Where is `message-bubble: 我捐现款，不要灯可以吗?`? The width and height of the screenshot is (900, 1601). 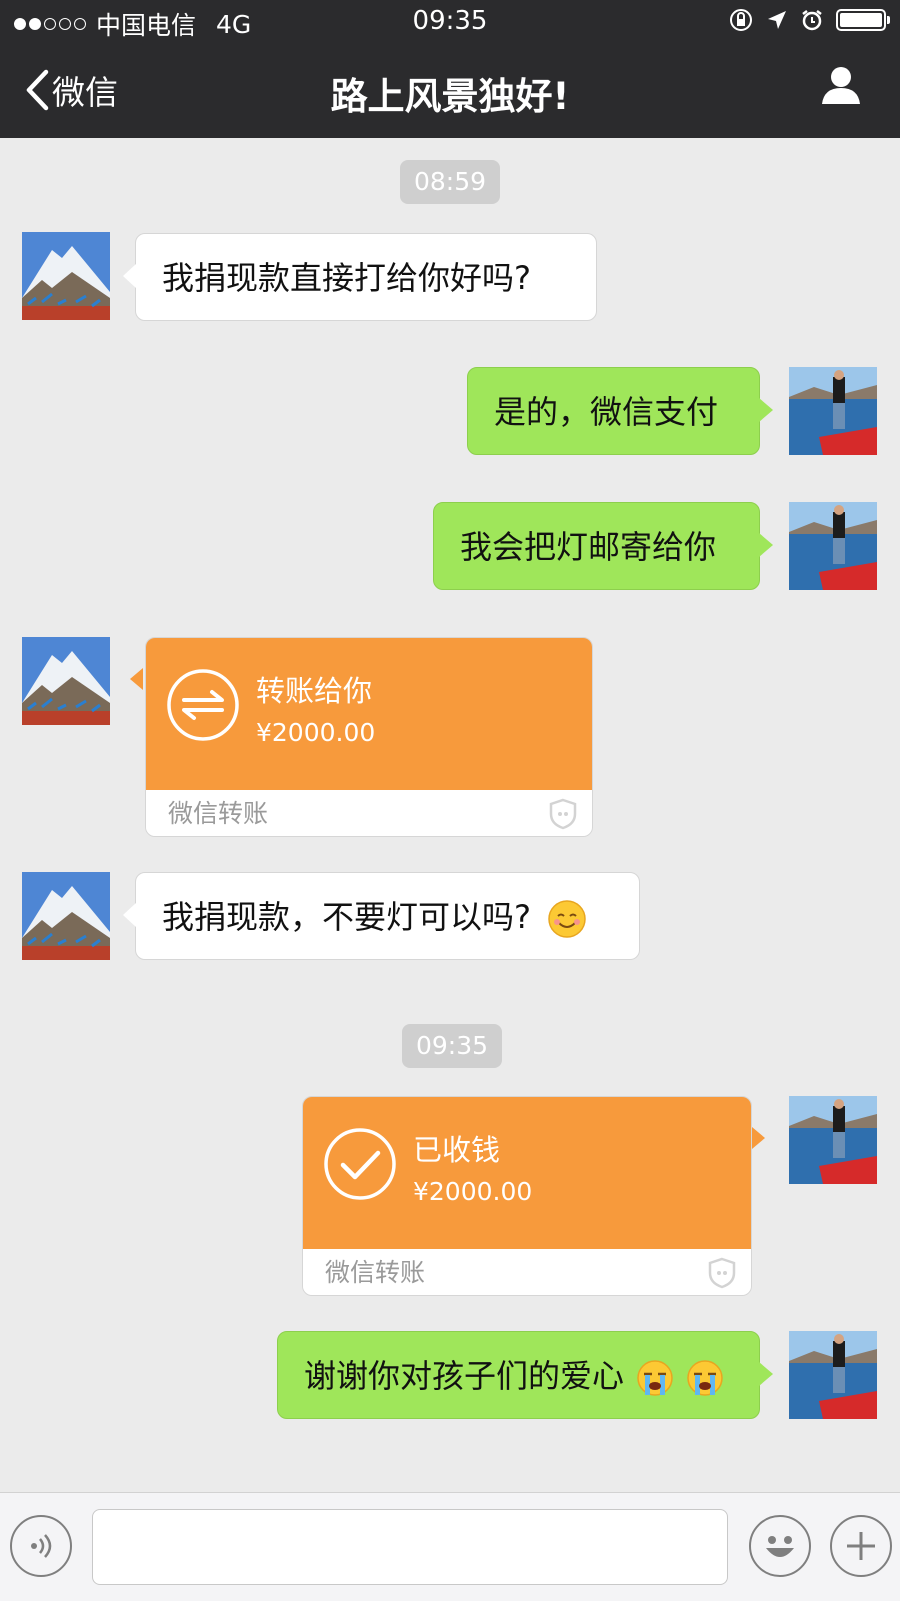
message-bubble: 我捐现款，不要灯可以吗? is located at coordinates (381, 916).